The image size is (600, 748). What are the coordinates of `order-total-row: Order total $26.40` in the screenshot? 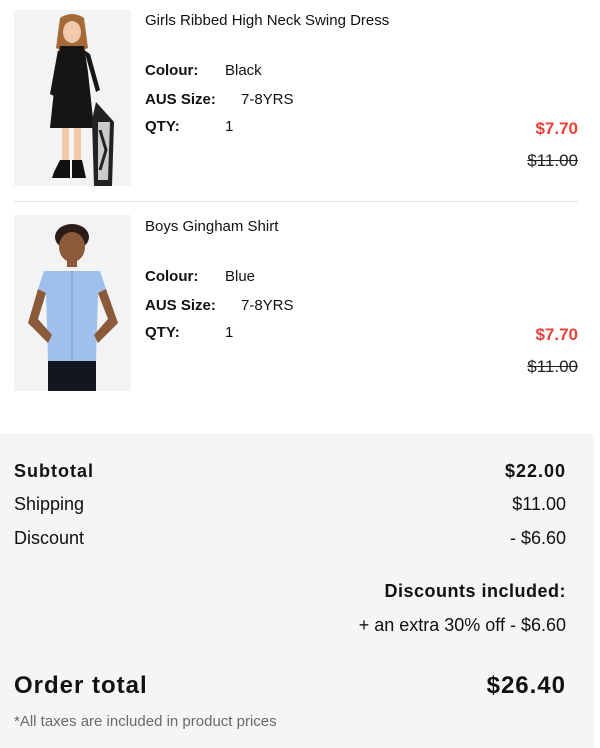 It's located at (290, 686).